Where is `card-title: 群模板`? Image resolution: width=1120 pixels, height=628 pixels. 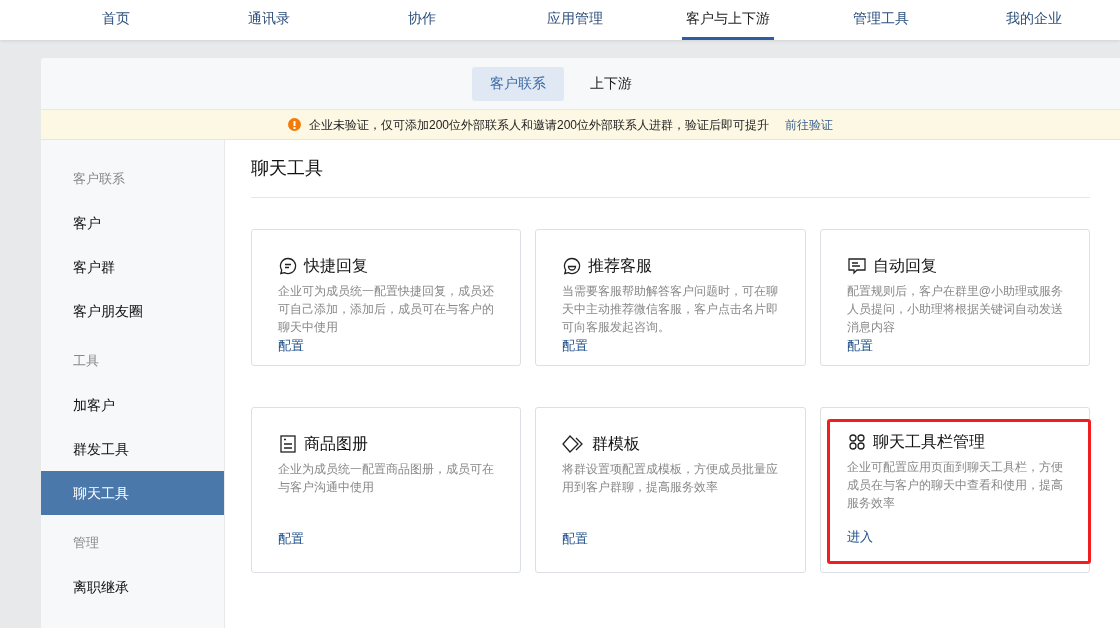
card-title: 群模板 is located at coordinates (616, 444).